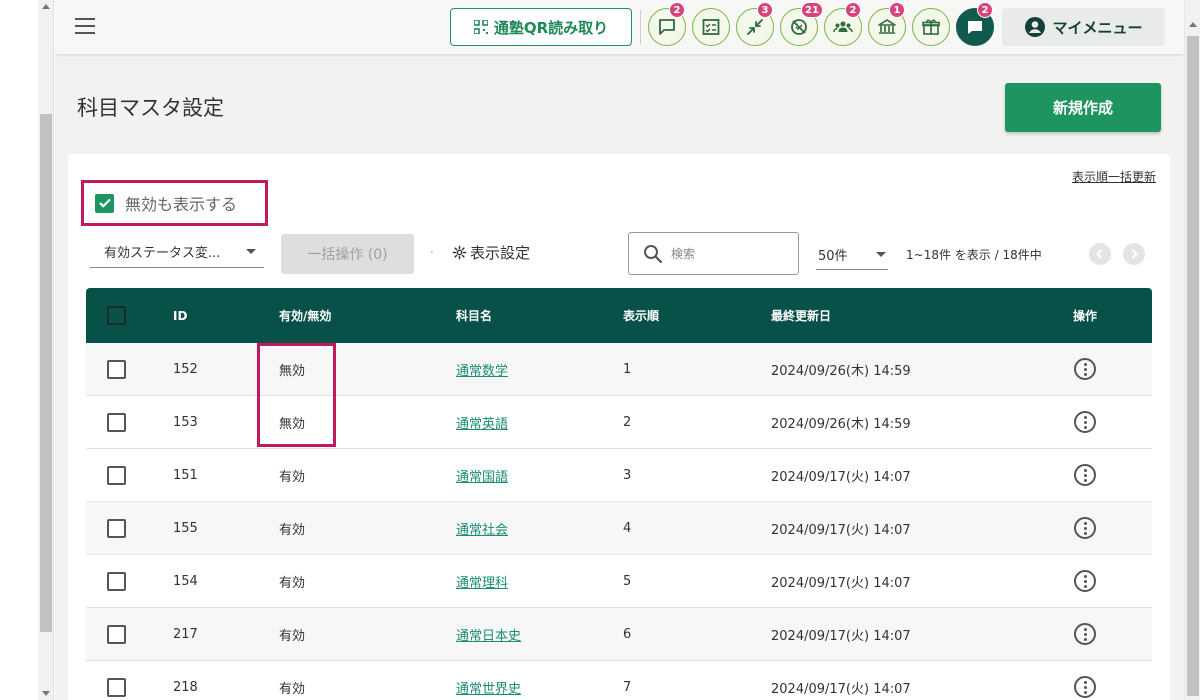 The height and width of the screenshot is (700, 1200). Describe the element at coordinates (619, 680) in the screenshot. I see `table-row: 218 有効 通常世界史 7 2024/09/17(火) 14:07` at that location.